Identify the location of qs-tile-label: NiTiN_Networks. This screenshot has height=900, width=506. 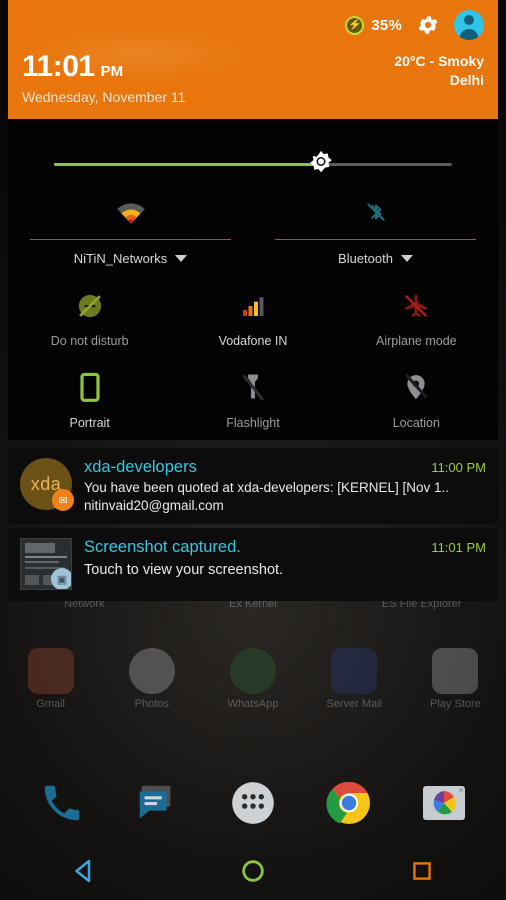
(120, 258).